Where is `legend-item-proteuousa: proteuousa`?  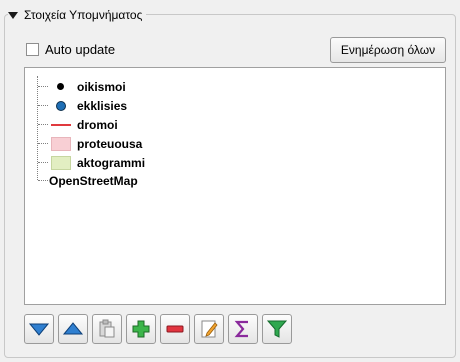
legend-item-proteuousa: proteuousa is located at coordinates (96, 143).